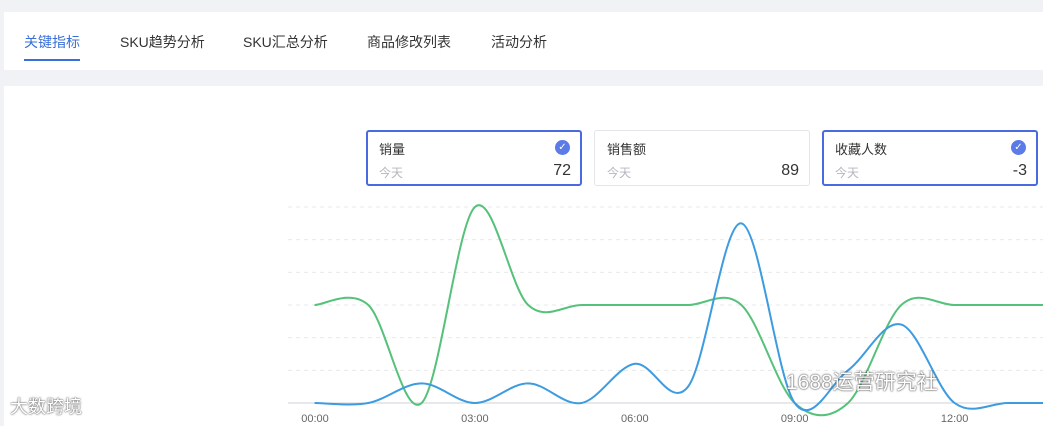  What do you see at coordinates (955, 419) in the screenshot?
I see `x-tick-label: 12:00` at bounding box center [955, 419].